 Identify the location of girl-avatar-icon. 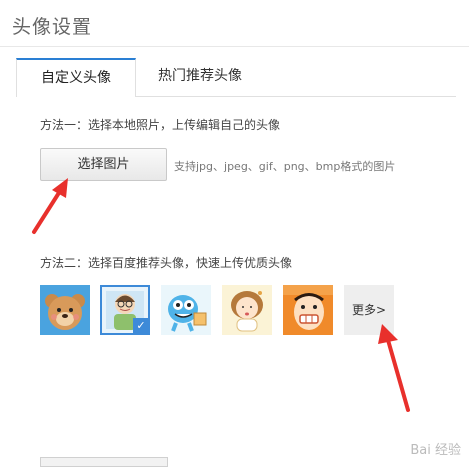
(247, 310).